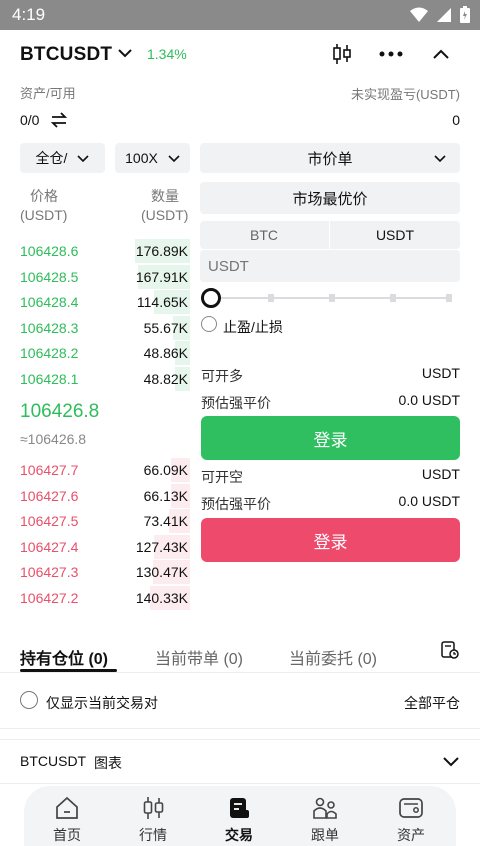  Describe the element at coordinates (64, 657) in the screenshot. I see `tab-positions: 持有仓位 (0)` at that location.